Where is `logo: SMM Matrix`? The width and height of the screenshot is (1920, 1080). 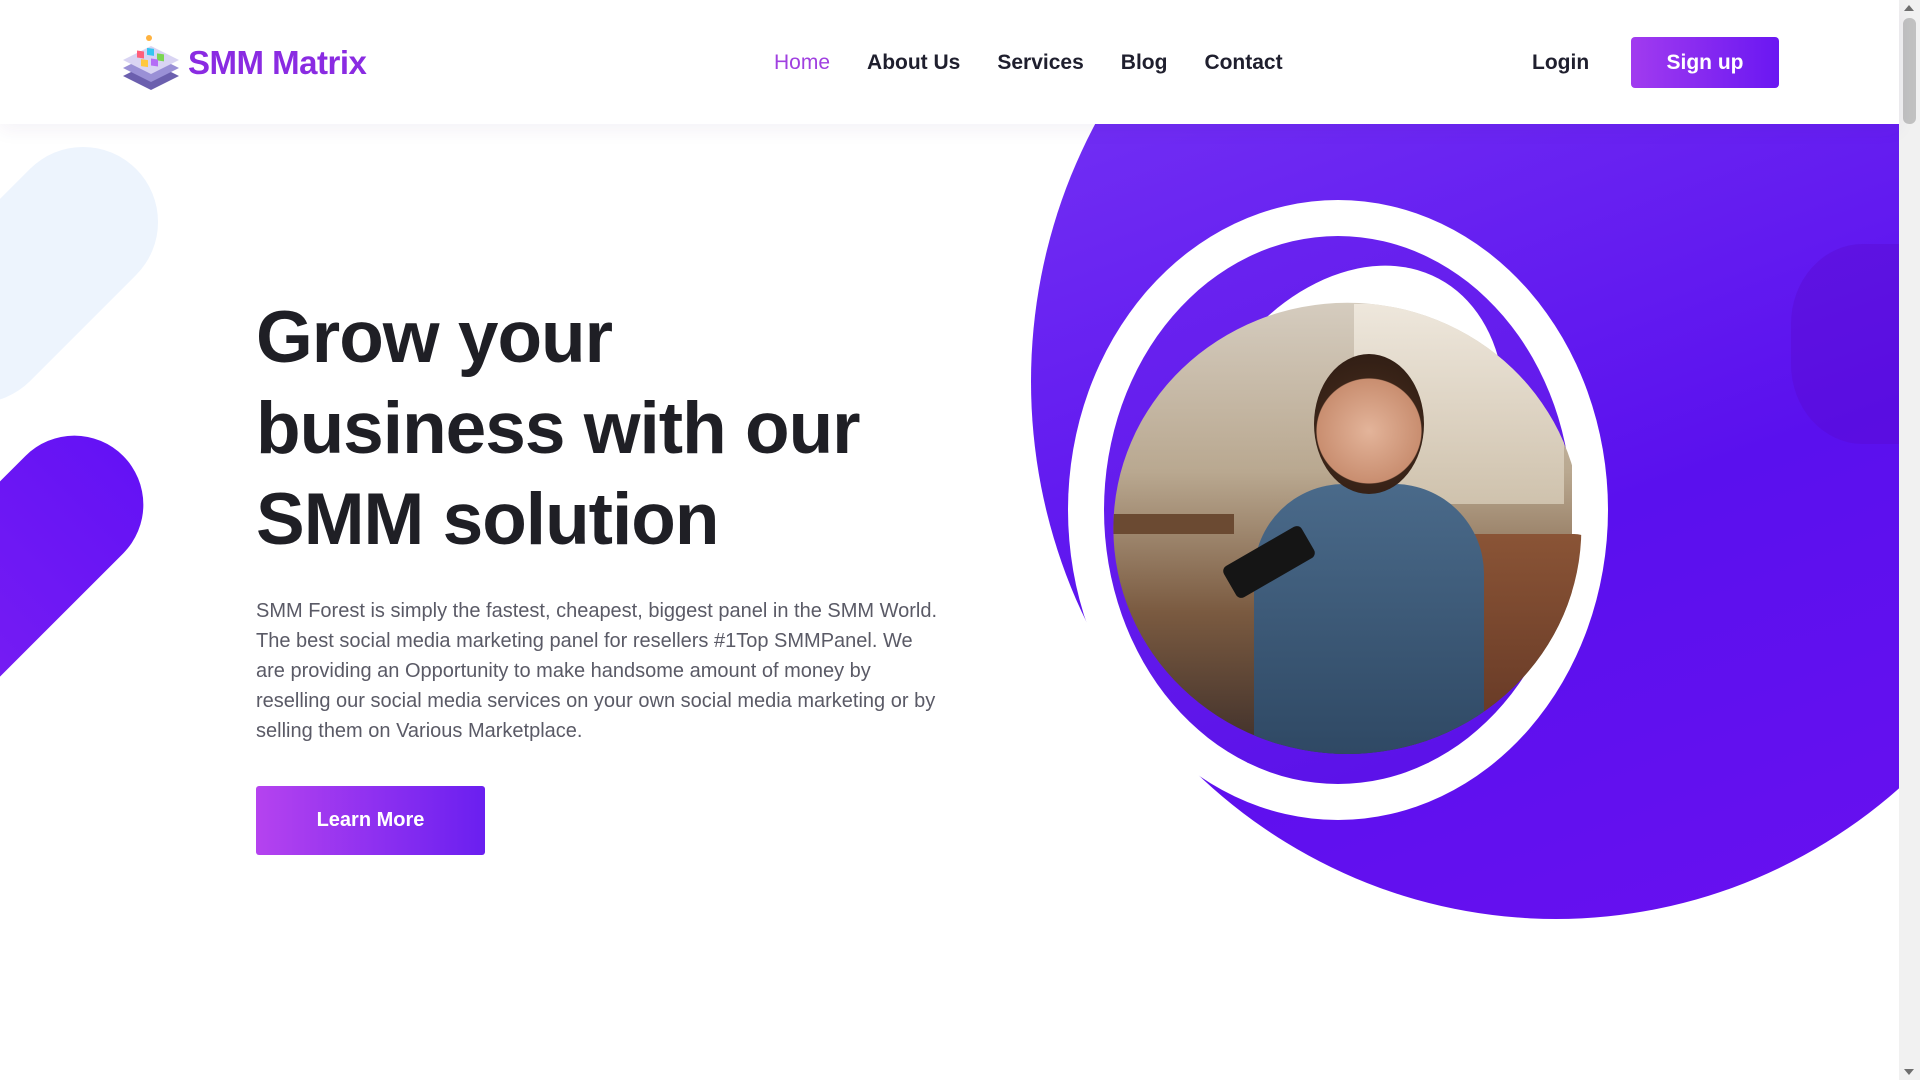
logo: SMM Matrix is located at coordinates (243, 63).